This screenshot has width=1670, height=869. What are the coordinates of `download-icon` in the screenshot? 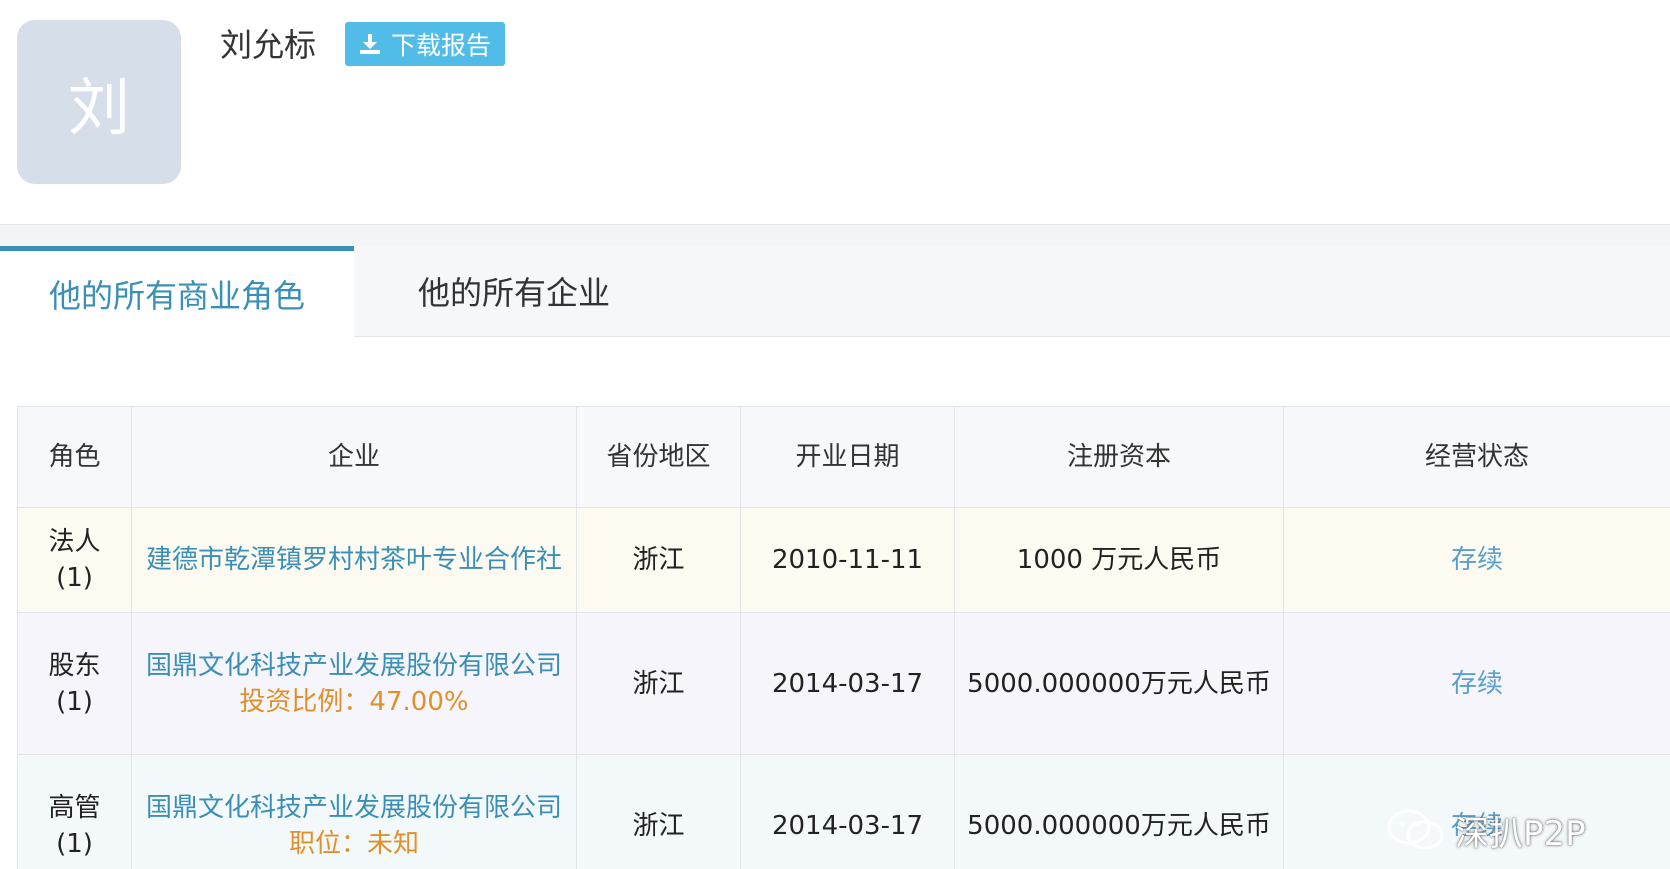 It's located at (369, 44).